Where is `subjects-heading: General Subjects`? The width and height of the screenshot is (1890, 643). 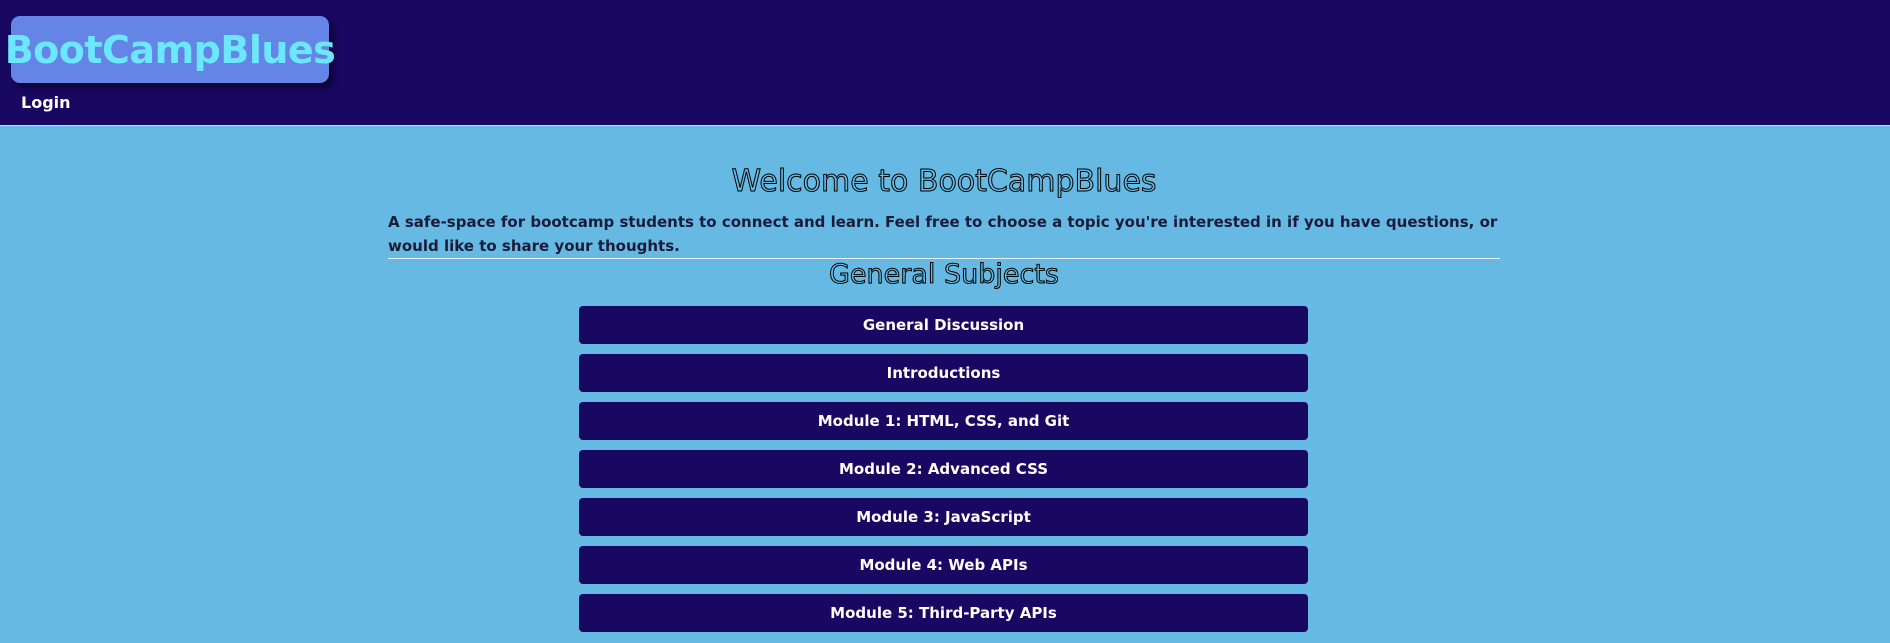 subjects-heading: General Subjects is located at coordinates (944, 275).